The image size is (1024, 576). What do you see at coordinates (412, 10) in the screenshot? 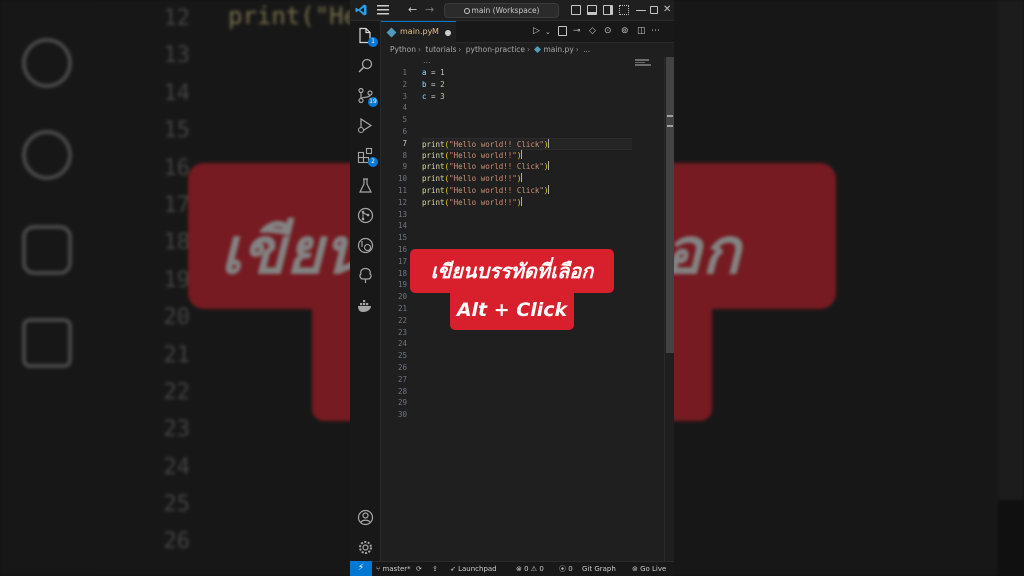
I see `back-arrow-icon: ←` at bounding box center [412, 10].